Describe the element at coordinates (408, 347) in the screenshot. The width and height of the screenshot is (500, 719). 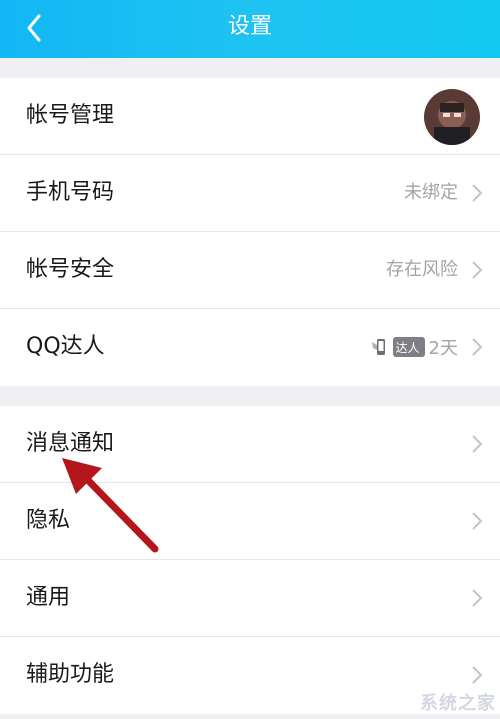
I see `expert-badge: 达人` at that location.